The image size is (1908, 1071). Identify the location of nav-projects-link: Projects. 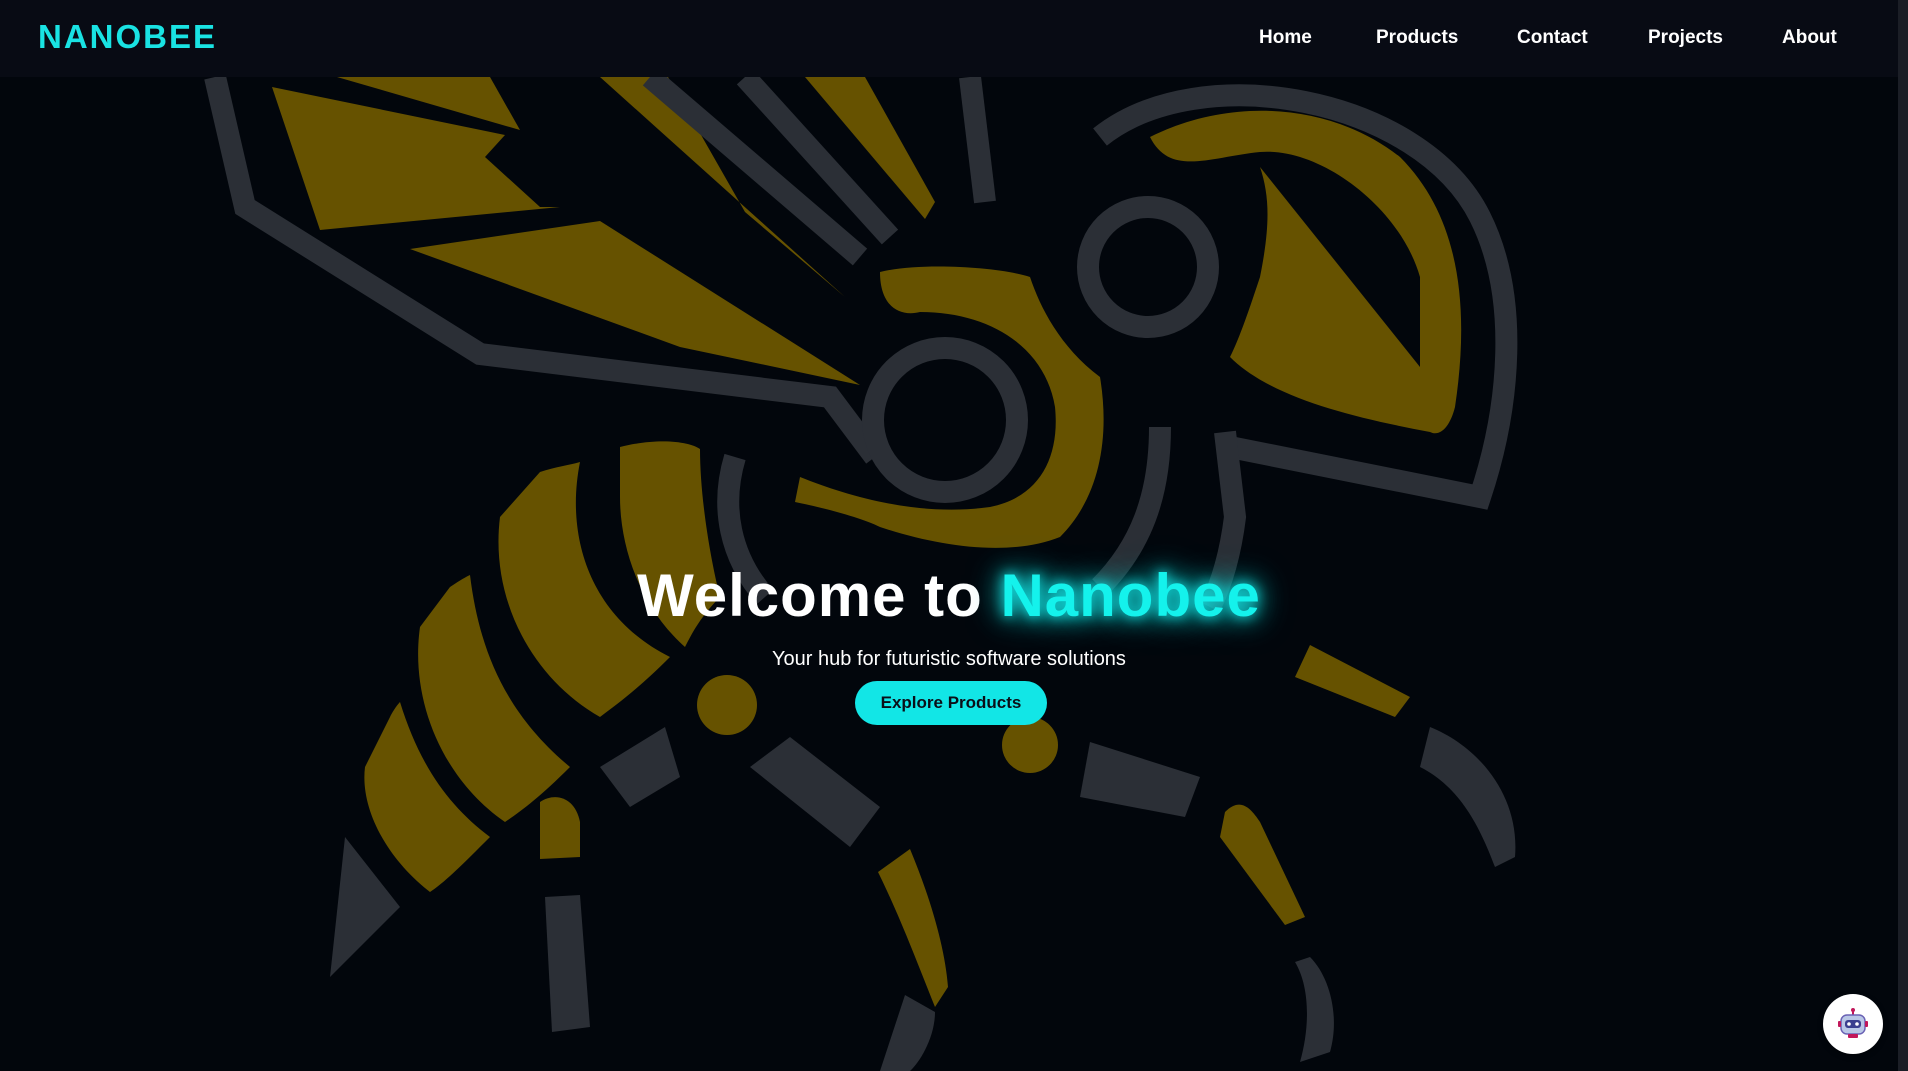
(1685, 38).